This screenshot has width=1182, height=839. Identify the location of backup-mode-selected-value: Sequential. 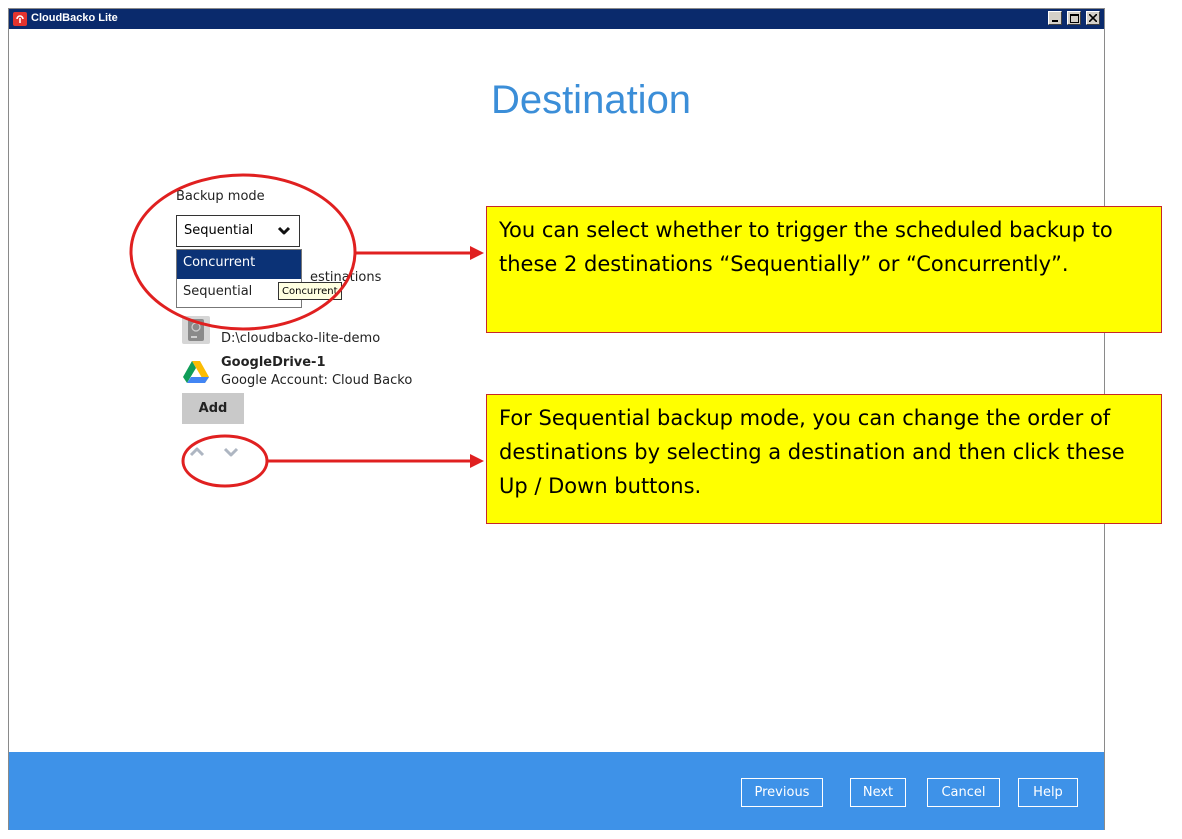
(219, 230).